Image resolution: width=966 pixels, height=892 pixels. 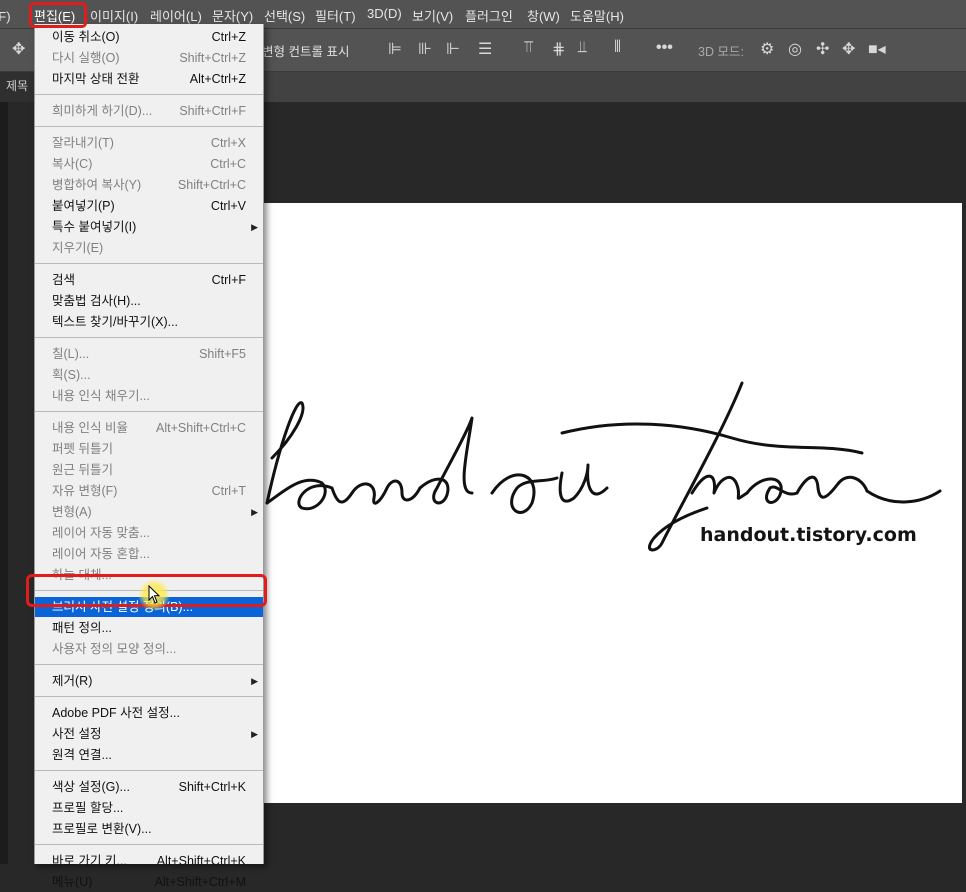 What do you see at coordinates (228, 206) in the screenshot?
I see `menu-item-shortcut: Ctrl+V` at bounding box center [228, 206].